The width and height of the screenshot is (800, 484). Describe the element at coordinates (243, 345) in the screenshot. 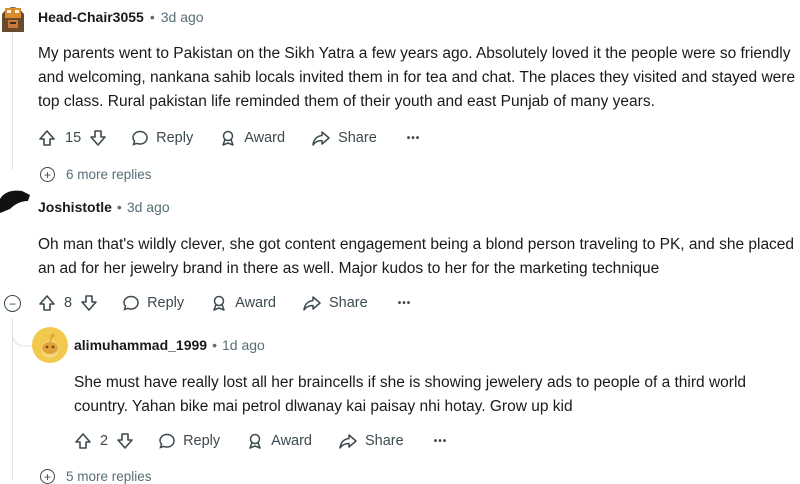

I see `comment-timestamp: 1d ago` at that location.